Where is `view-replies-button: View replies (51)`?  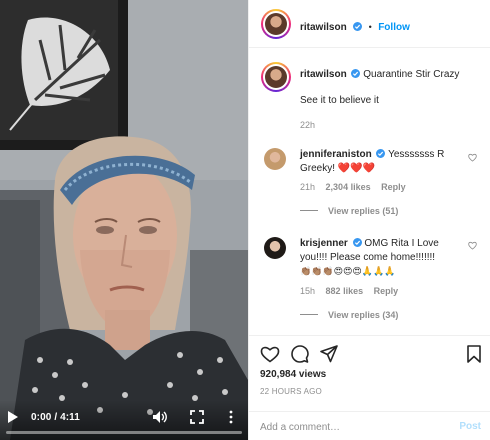 view-replies-button: View replies (51) is located at coordinates (349, 211).